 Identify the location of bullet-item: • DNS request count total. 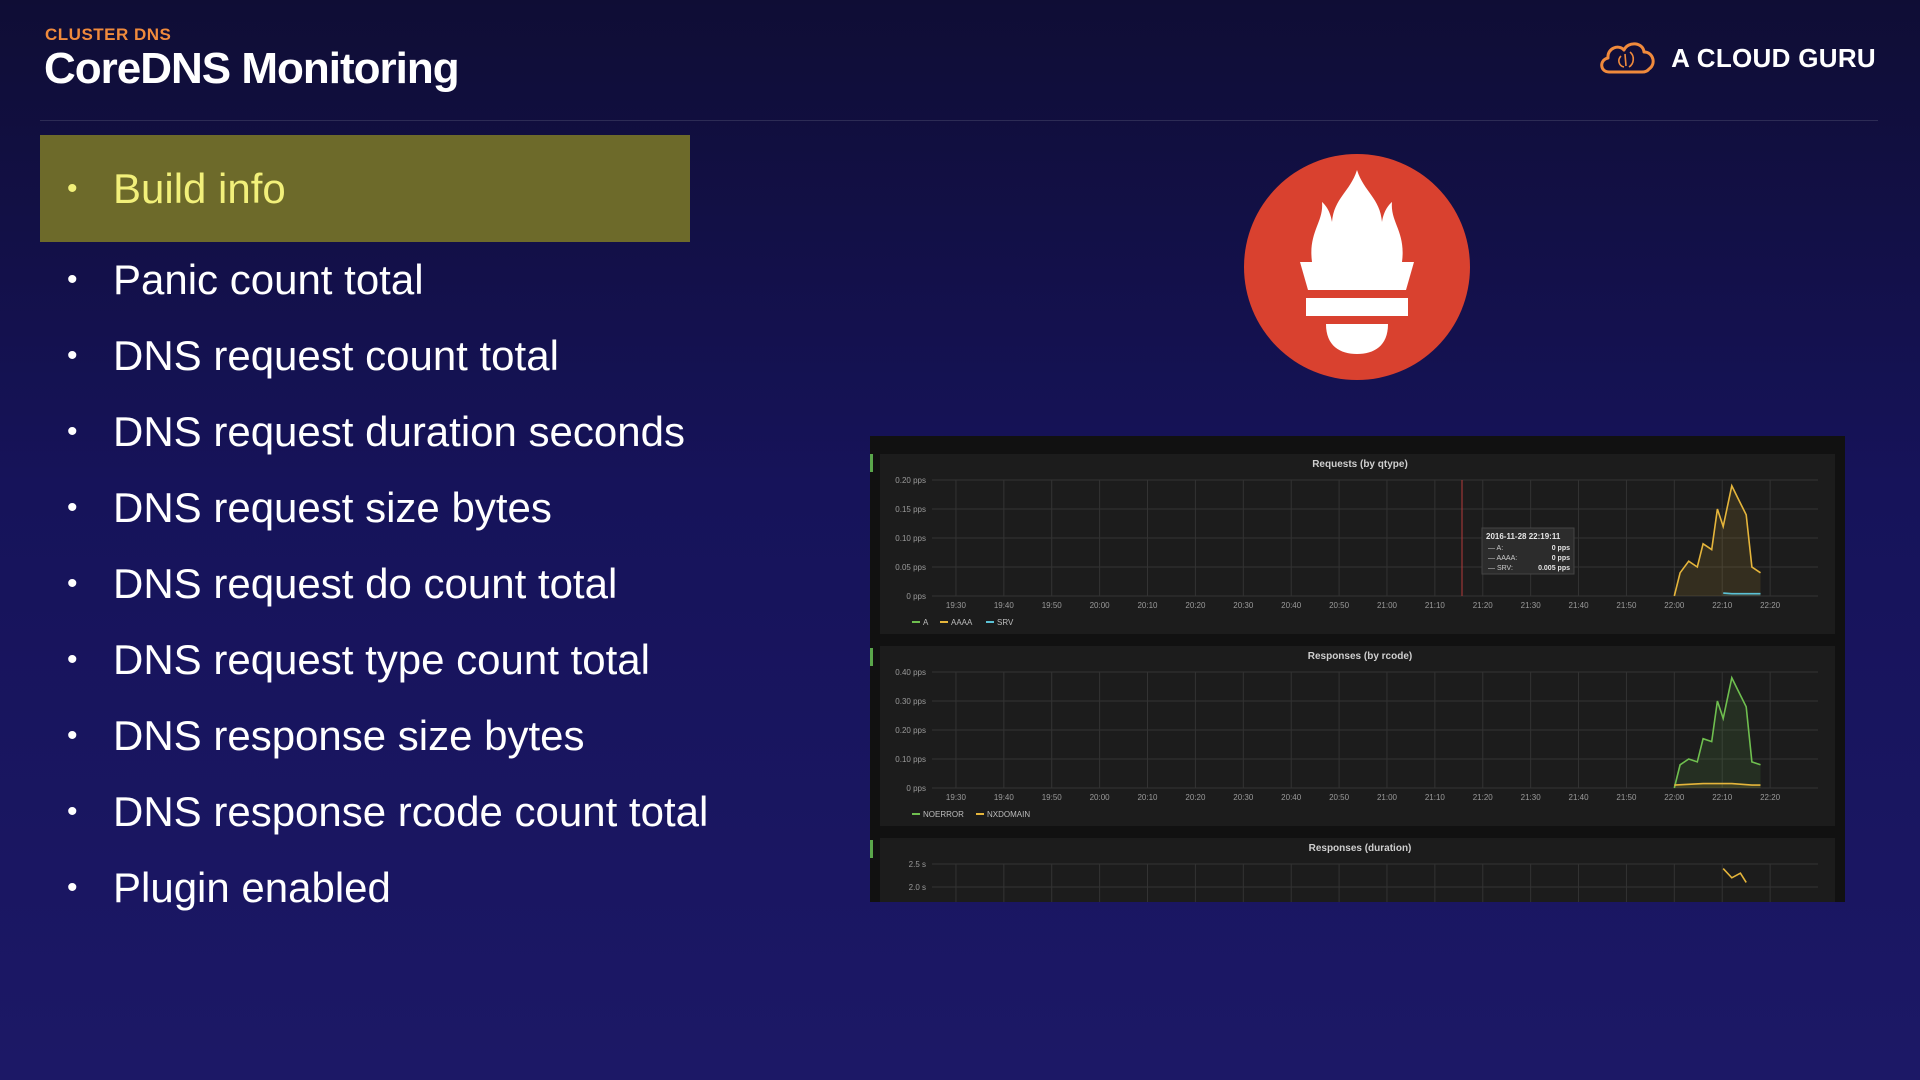
(390, 356).